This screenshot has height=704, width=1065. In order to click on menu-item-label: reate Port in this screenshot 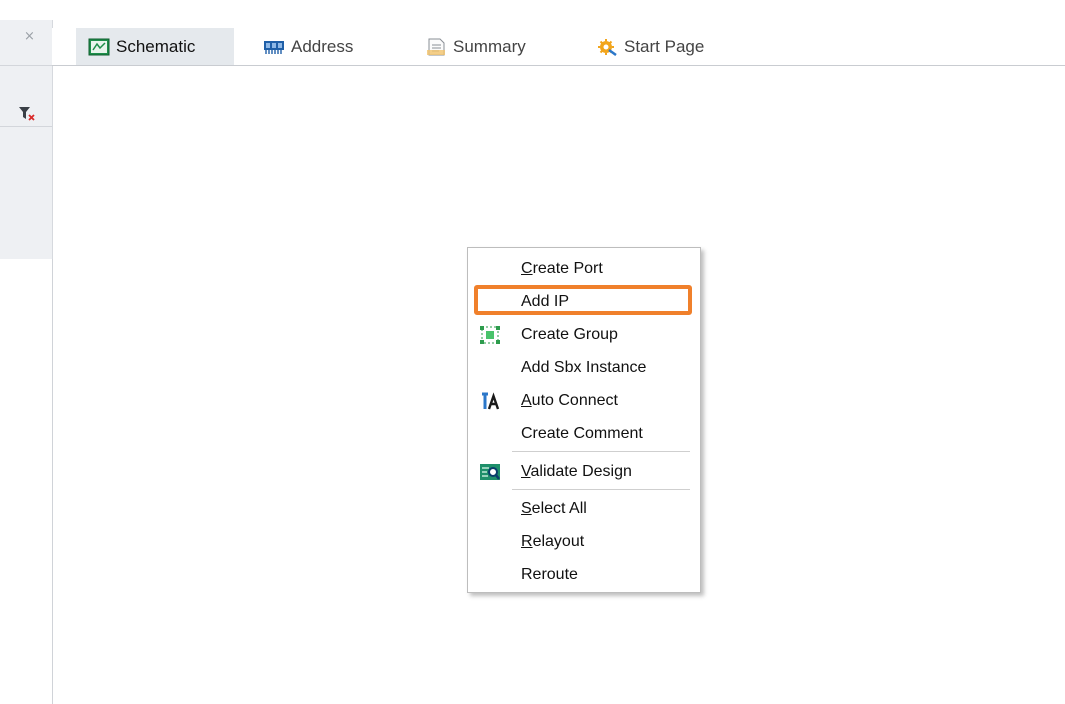, I will do `click(567, 268)`.